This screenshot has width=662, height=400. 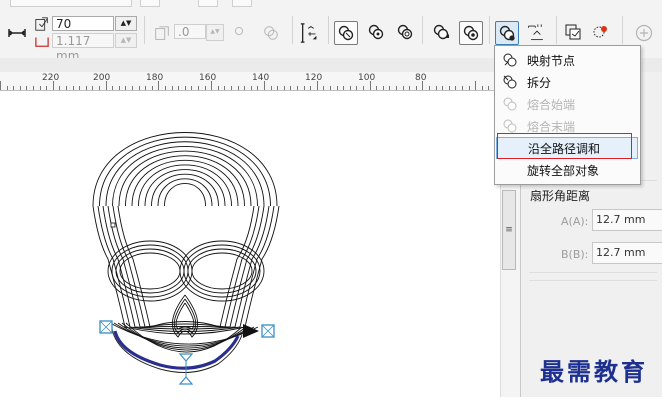 I want to click on ruler-label: 140, so click(x=261, y=78).